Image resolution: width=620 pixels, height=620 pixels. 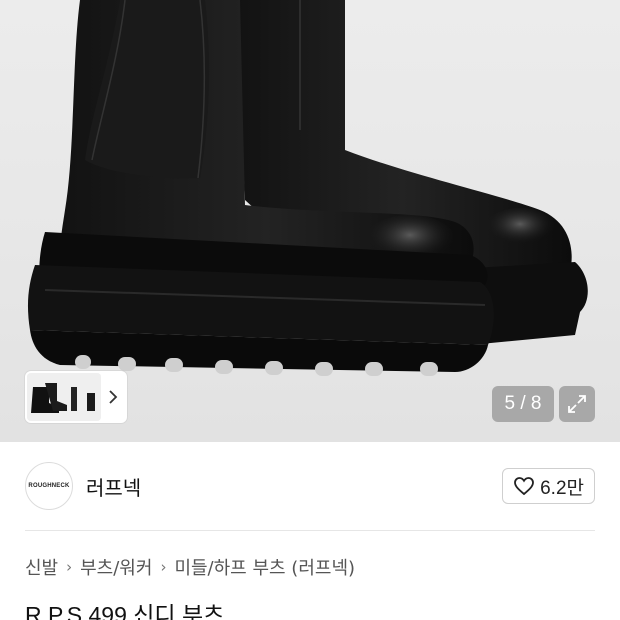 I want to click on like-button: 6.2만, so click(x=548, y=486).